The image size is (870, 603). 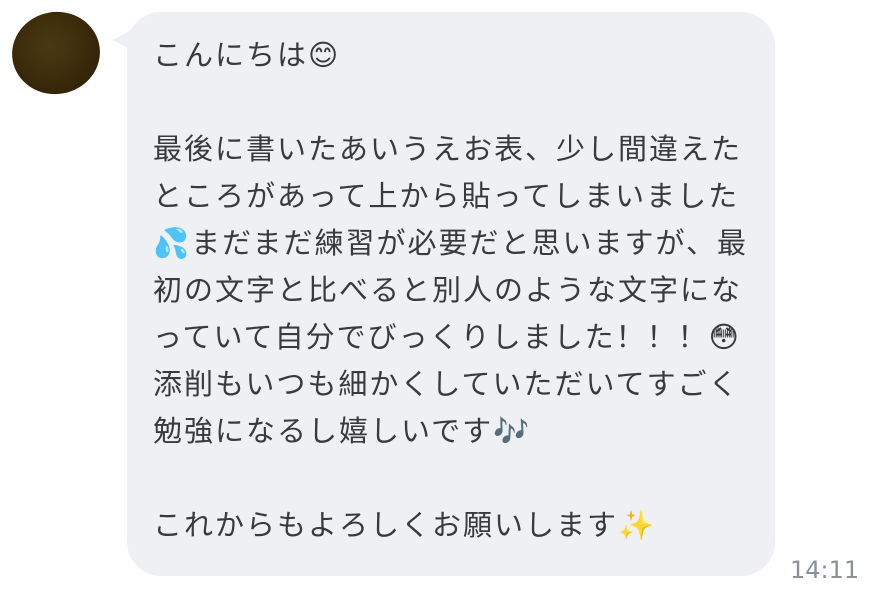 What do you see at coordinates (56, 53) in the screenshot?
I see `avatar` at bounding box center [56, 53].